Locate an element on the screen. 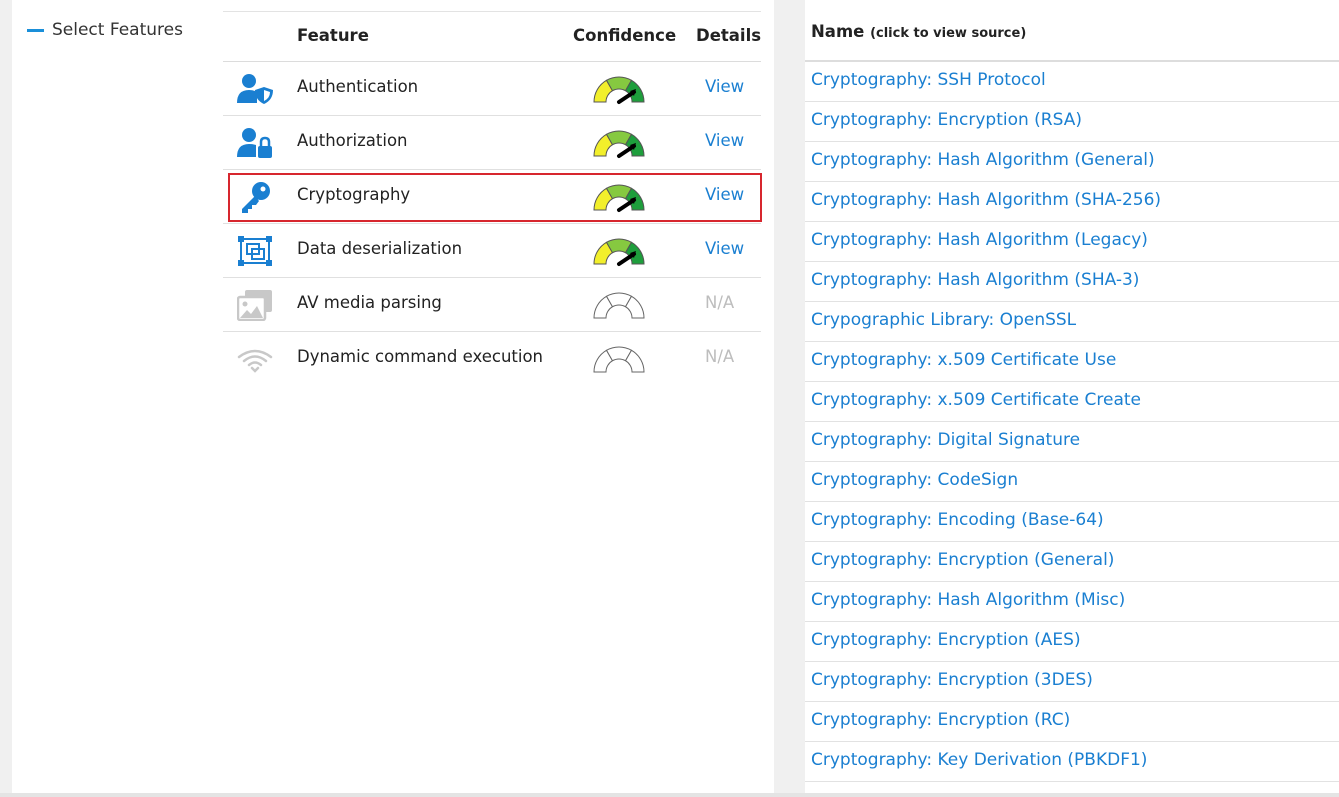 Image resolution: width=1339 pixels, height=797 pixels. source-row: Cryptography: Encryption (RSA) is located at coordinates (1072, 122).